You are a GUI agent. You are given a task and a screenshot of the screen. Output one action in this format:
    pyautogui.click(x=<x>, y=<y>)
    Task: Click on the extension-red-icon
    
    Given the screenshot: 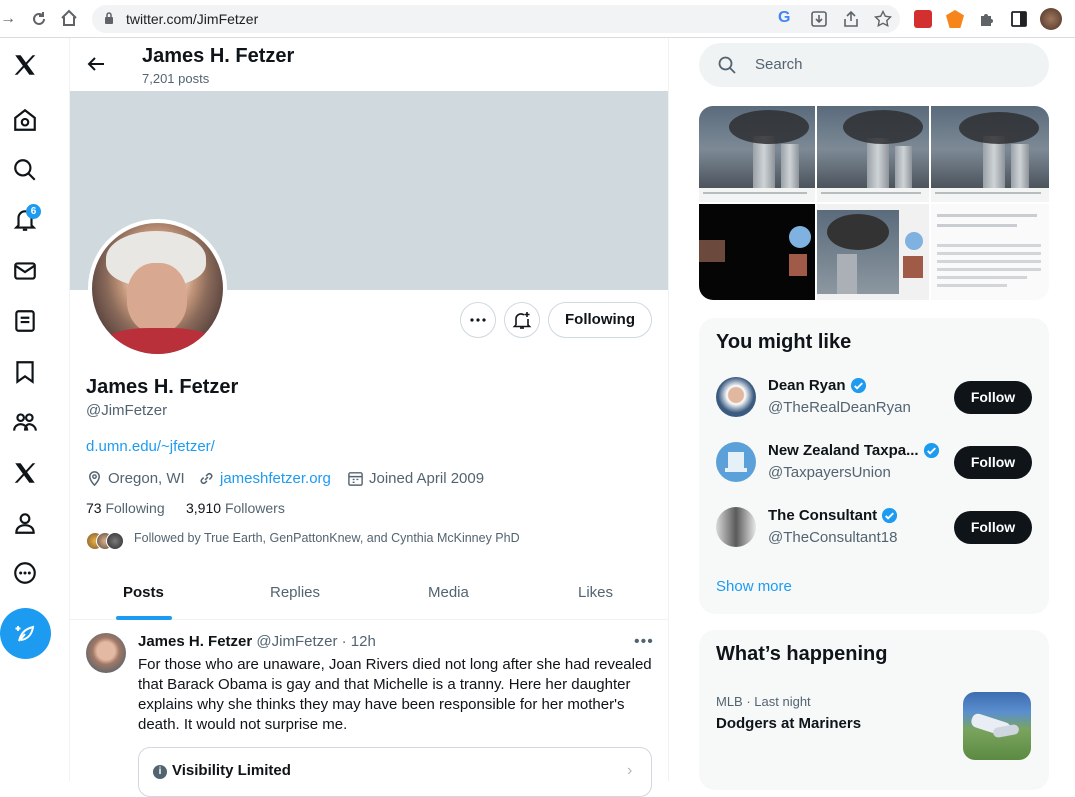 What is the action you would take?
    pyautogui.click(x=923, y=19)
    